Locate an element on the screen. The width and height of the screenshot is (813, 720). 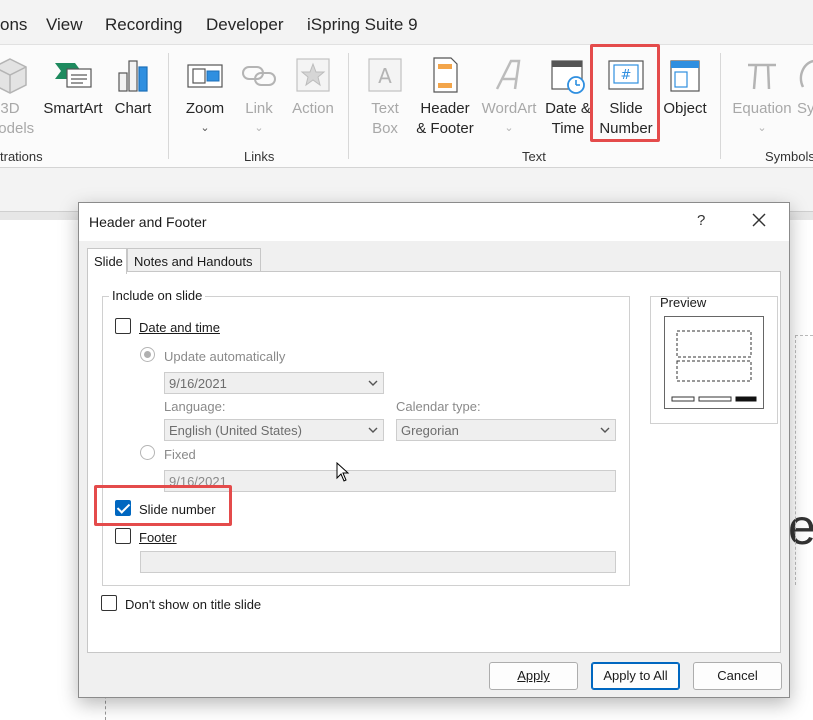
text-group-label: Text is located at coordinates (534, 156).